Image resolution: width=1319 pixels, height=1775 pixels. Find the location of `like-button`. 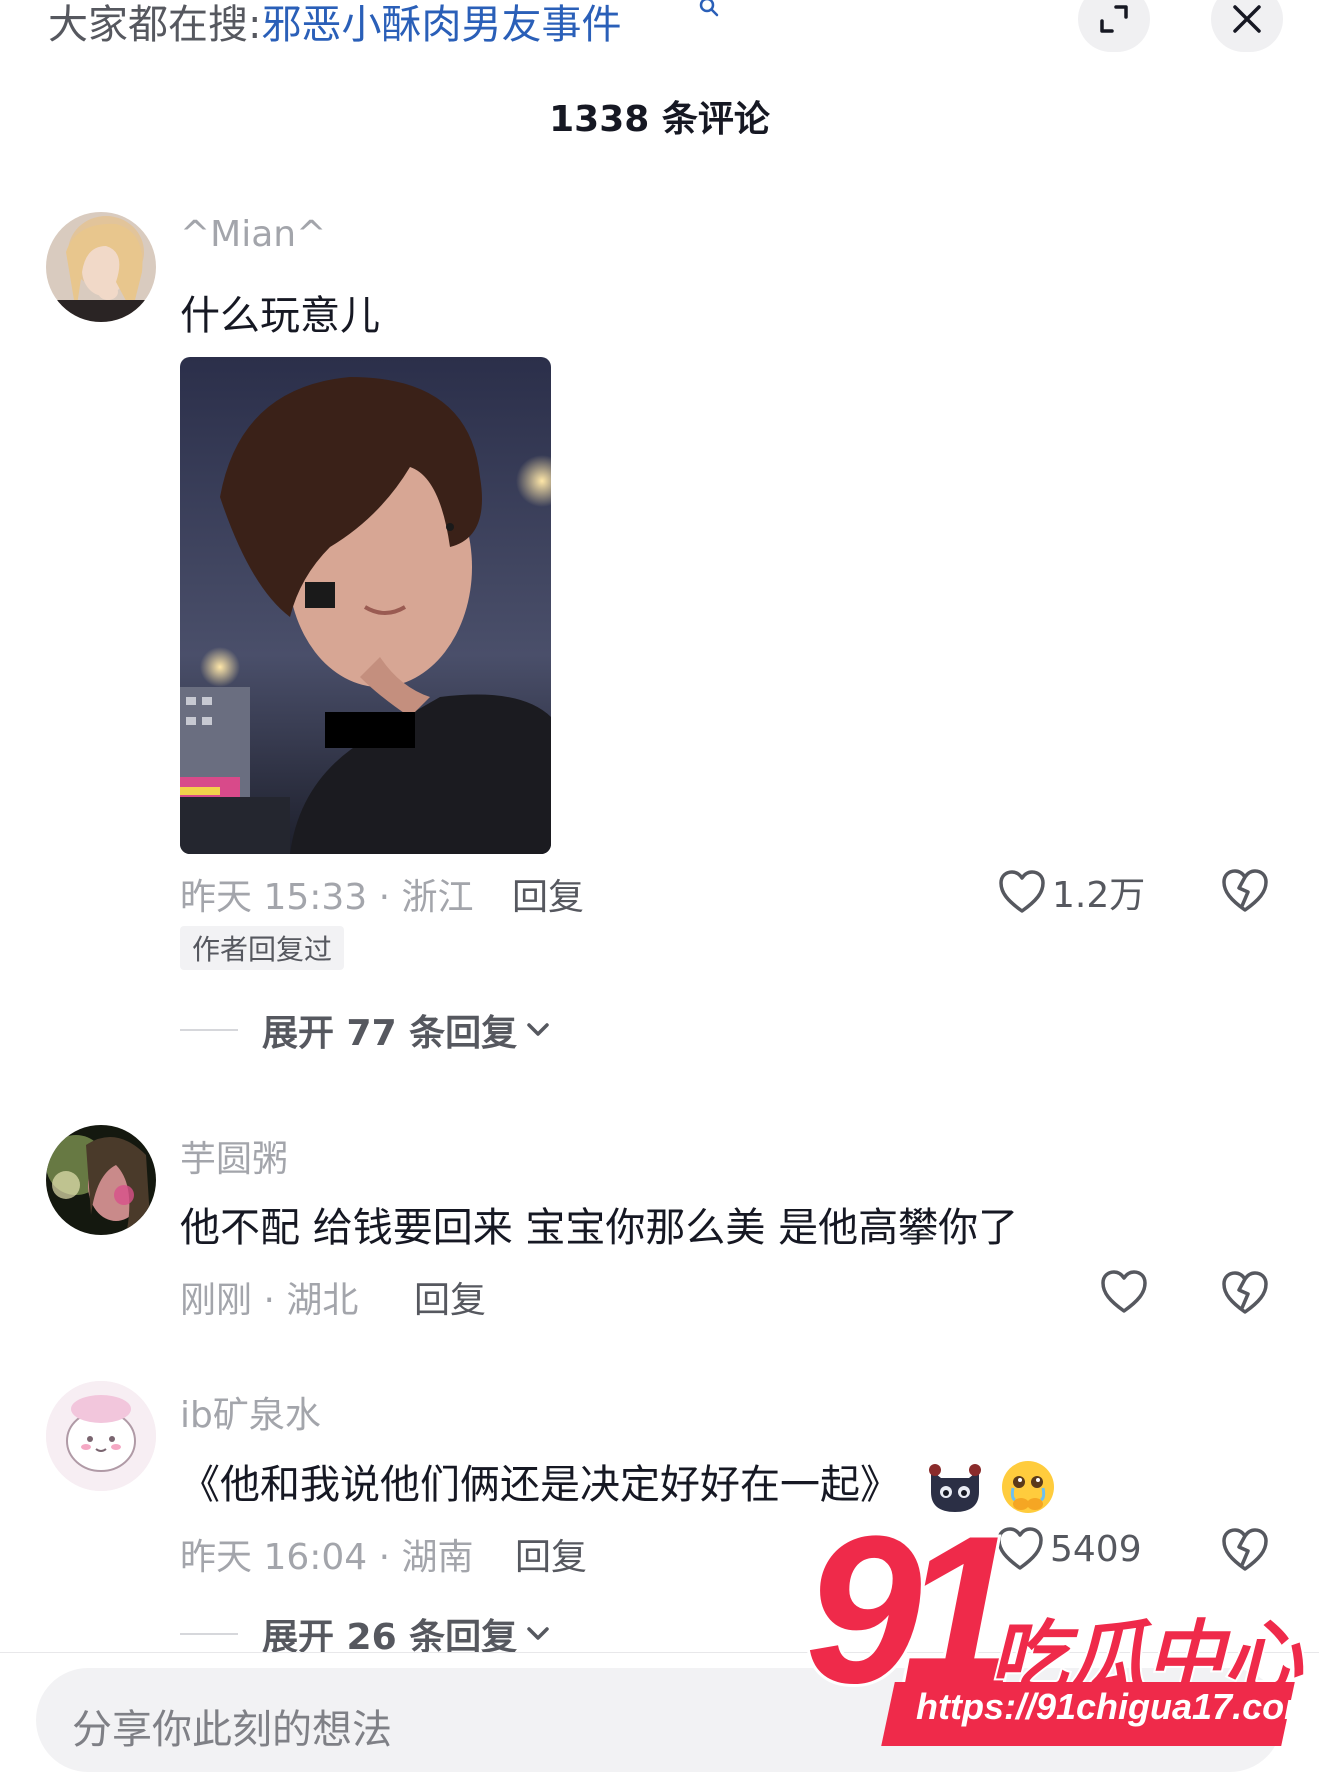

like-button is located at coordinates (1127, 1292).